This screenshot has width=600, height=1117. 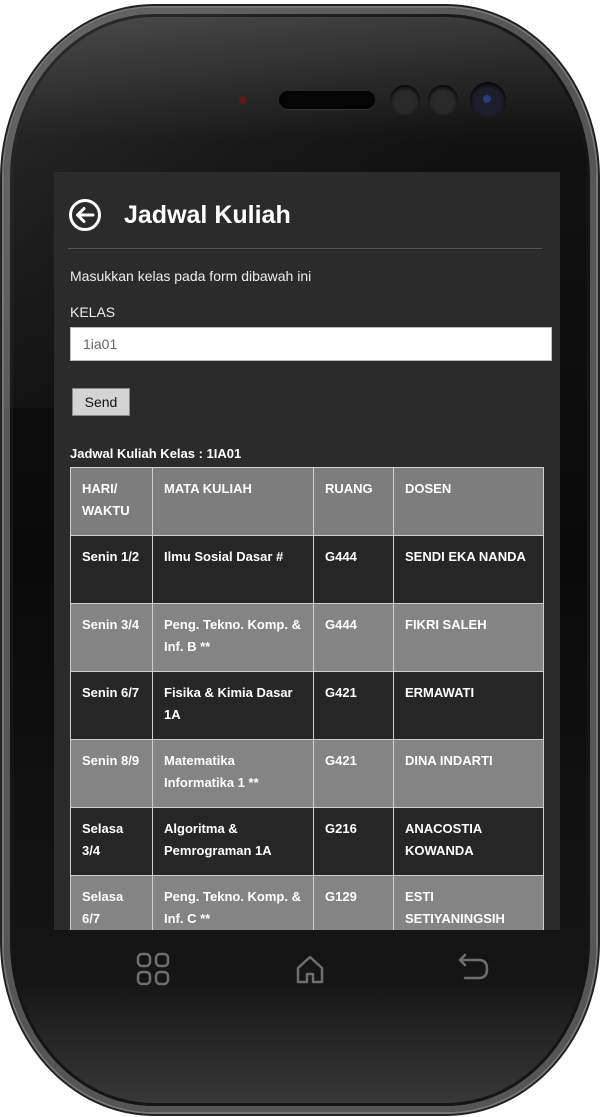 What do you see at coordinates (353, 841) in the screenshot?
I see `cell-ruang: G216` at bounding box center [353, 841].